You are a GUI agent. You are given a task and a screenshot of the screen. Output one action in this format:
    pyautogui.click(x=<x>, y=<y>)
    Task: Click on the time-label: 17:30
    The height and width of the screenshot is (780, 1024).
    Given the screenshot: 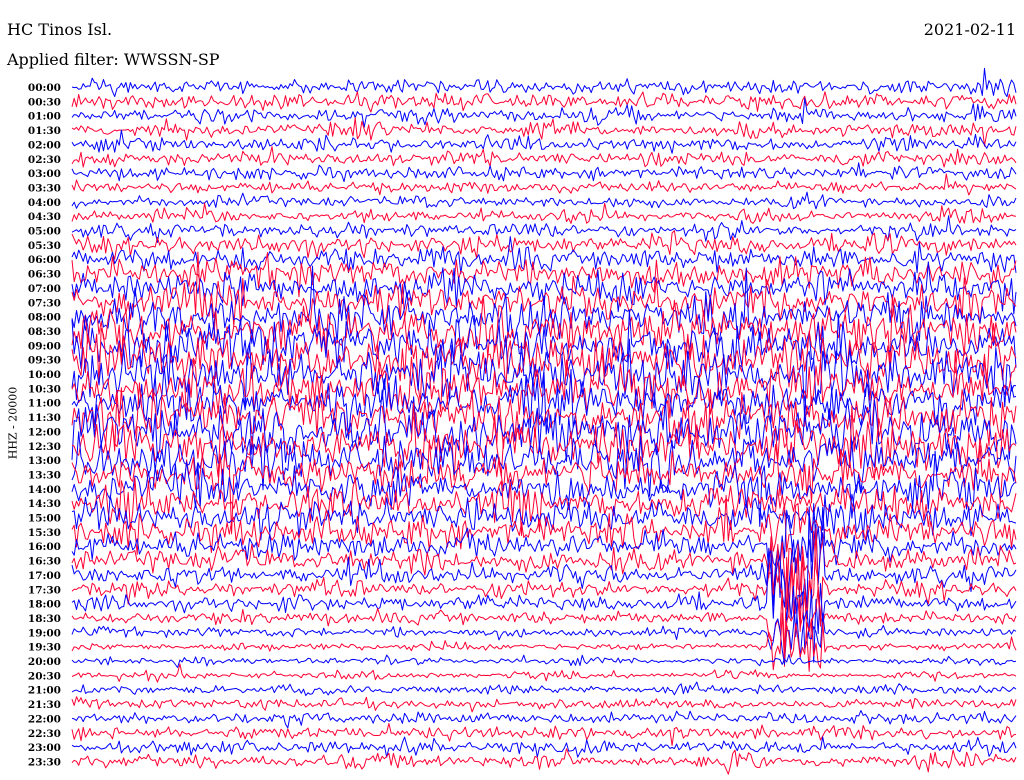 What is the action you would take?
    pyautogui.click(x=44, y=590)
    